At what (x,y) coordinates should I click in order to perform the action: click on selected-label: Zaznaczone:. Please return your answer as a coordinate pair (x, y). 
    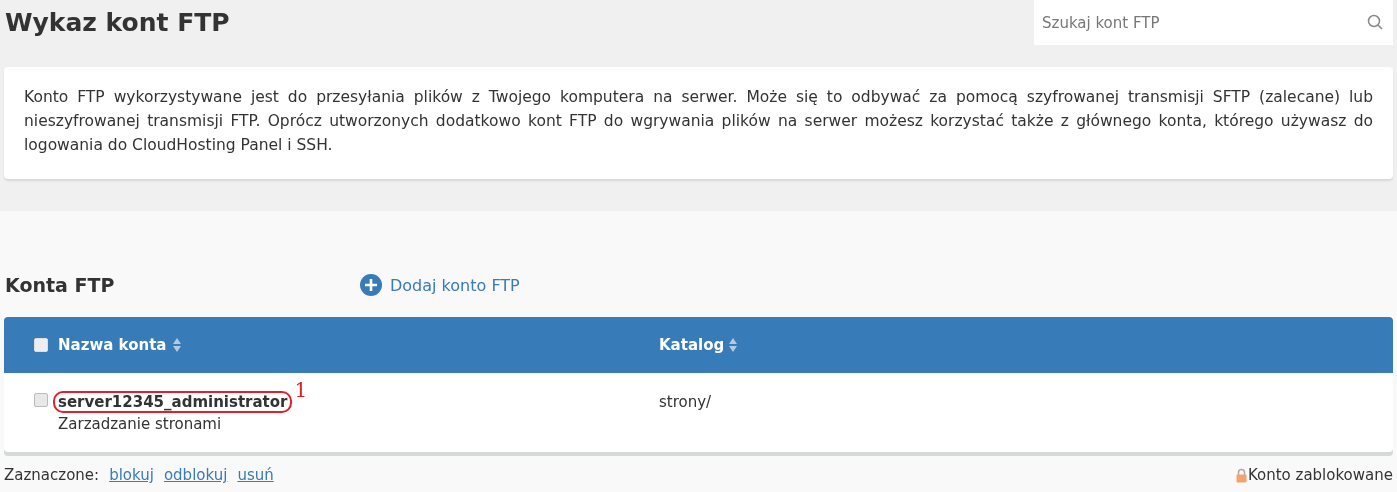
    Looking at the image, I should click on (52, 475).